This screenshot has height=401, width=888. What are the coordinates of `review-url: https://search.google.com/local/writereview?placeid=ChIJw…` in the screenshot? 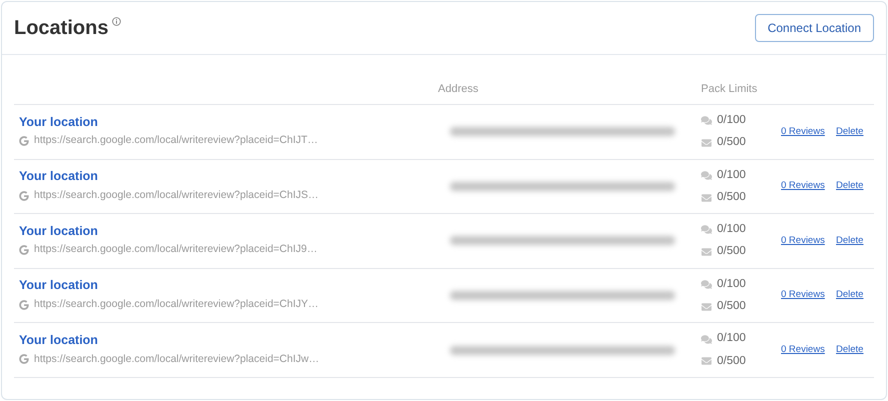 It's located at (177, 359).